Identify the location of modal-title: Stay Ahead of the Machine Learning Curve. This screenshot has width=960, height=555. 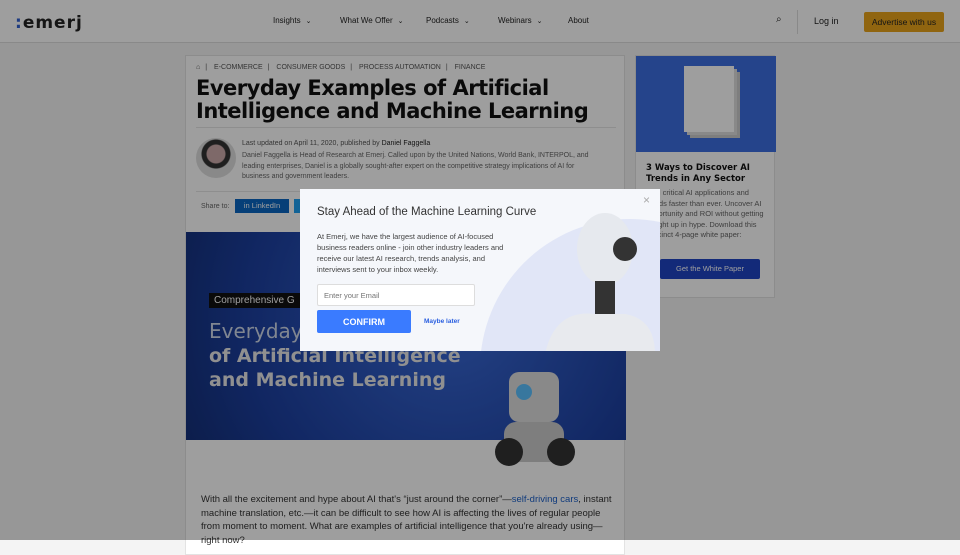
(427, 212).